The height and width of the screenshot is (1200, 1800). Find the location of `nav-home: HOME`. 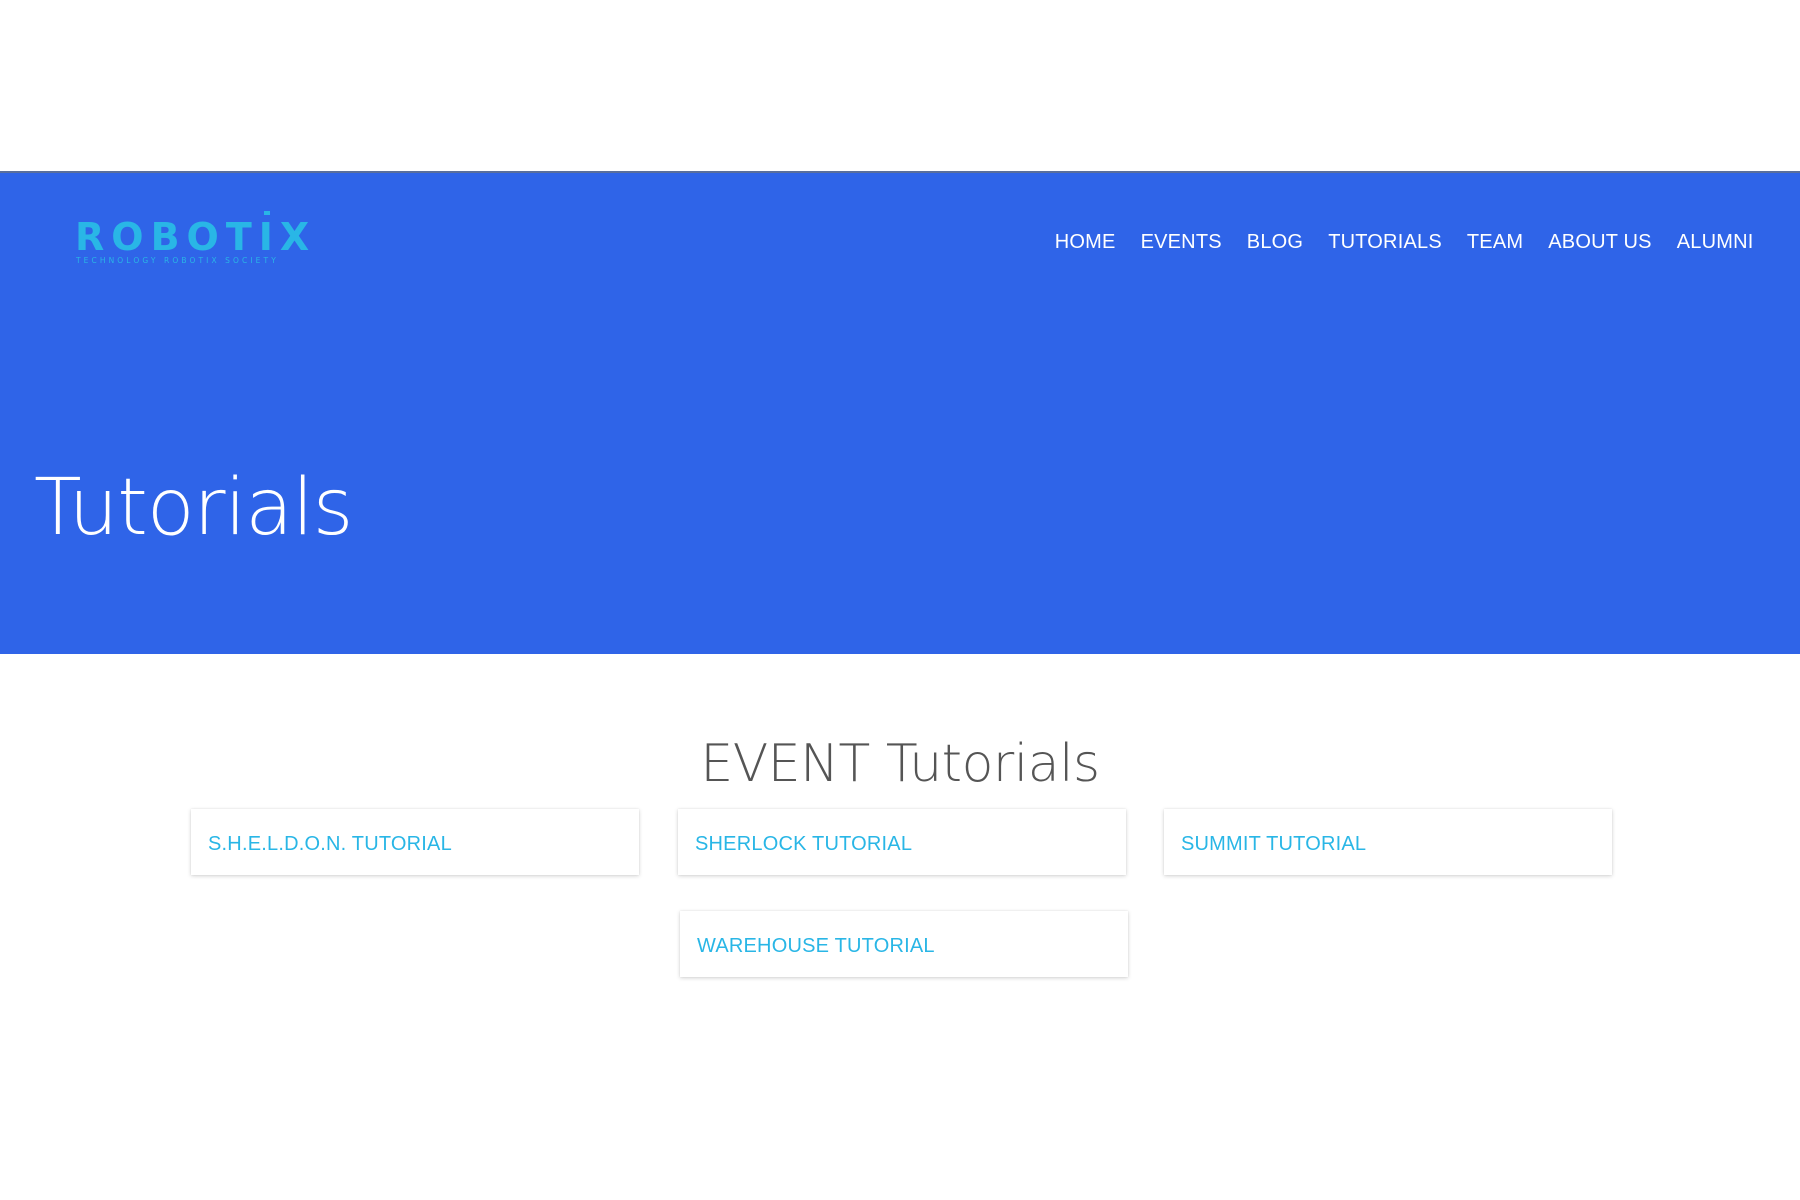

nav-home: HOME is located at coordinates (1085, 242).